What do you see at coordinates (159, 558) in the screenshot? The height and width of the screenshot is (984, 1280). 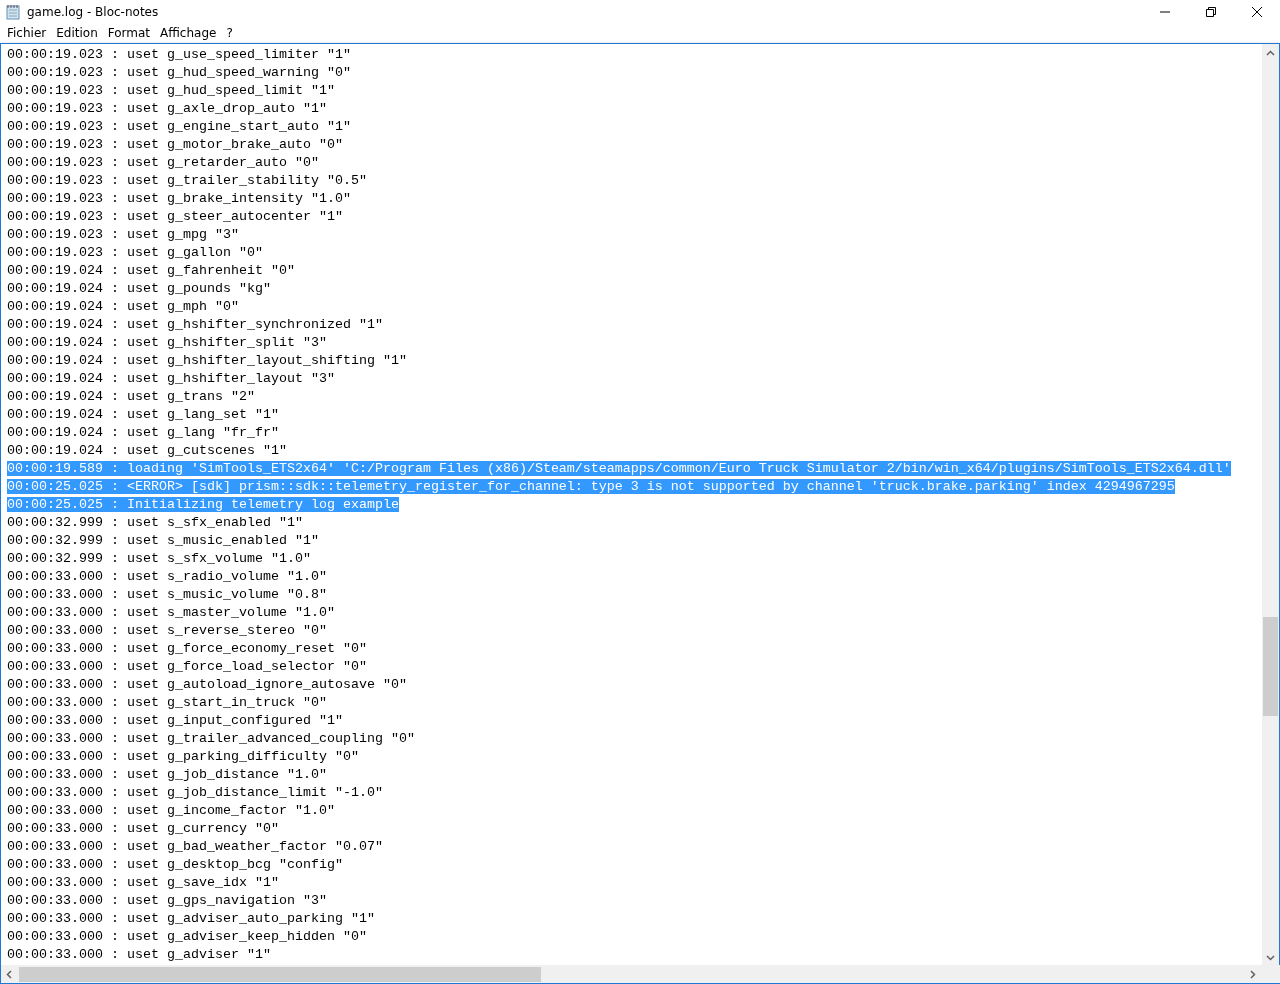 I see `log-line: 00:00:32.999 : uset s_sfx_volume "1.0"` at bounding box center [159, 558].